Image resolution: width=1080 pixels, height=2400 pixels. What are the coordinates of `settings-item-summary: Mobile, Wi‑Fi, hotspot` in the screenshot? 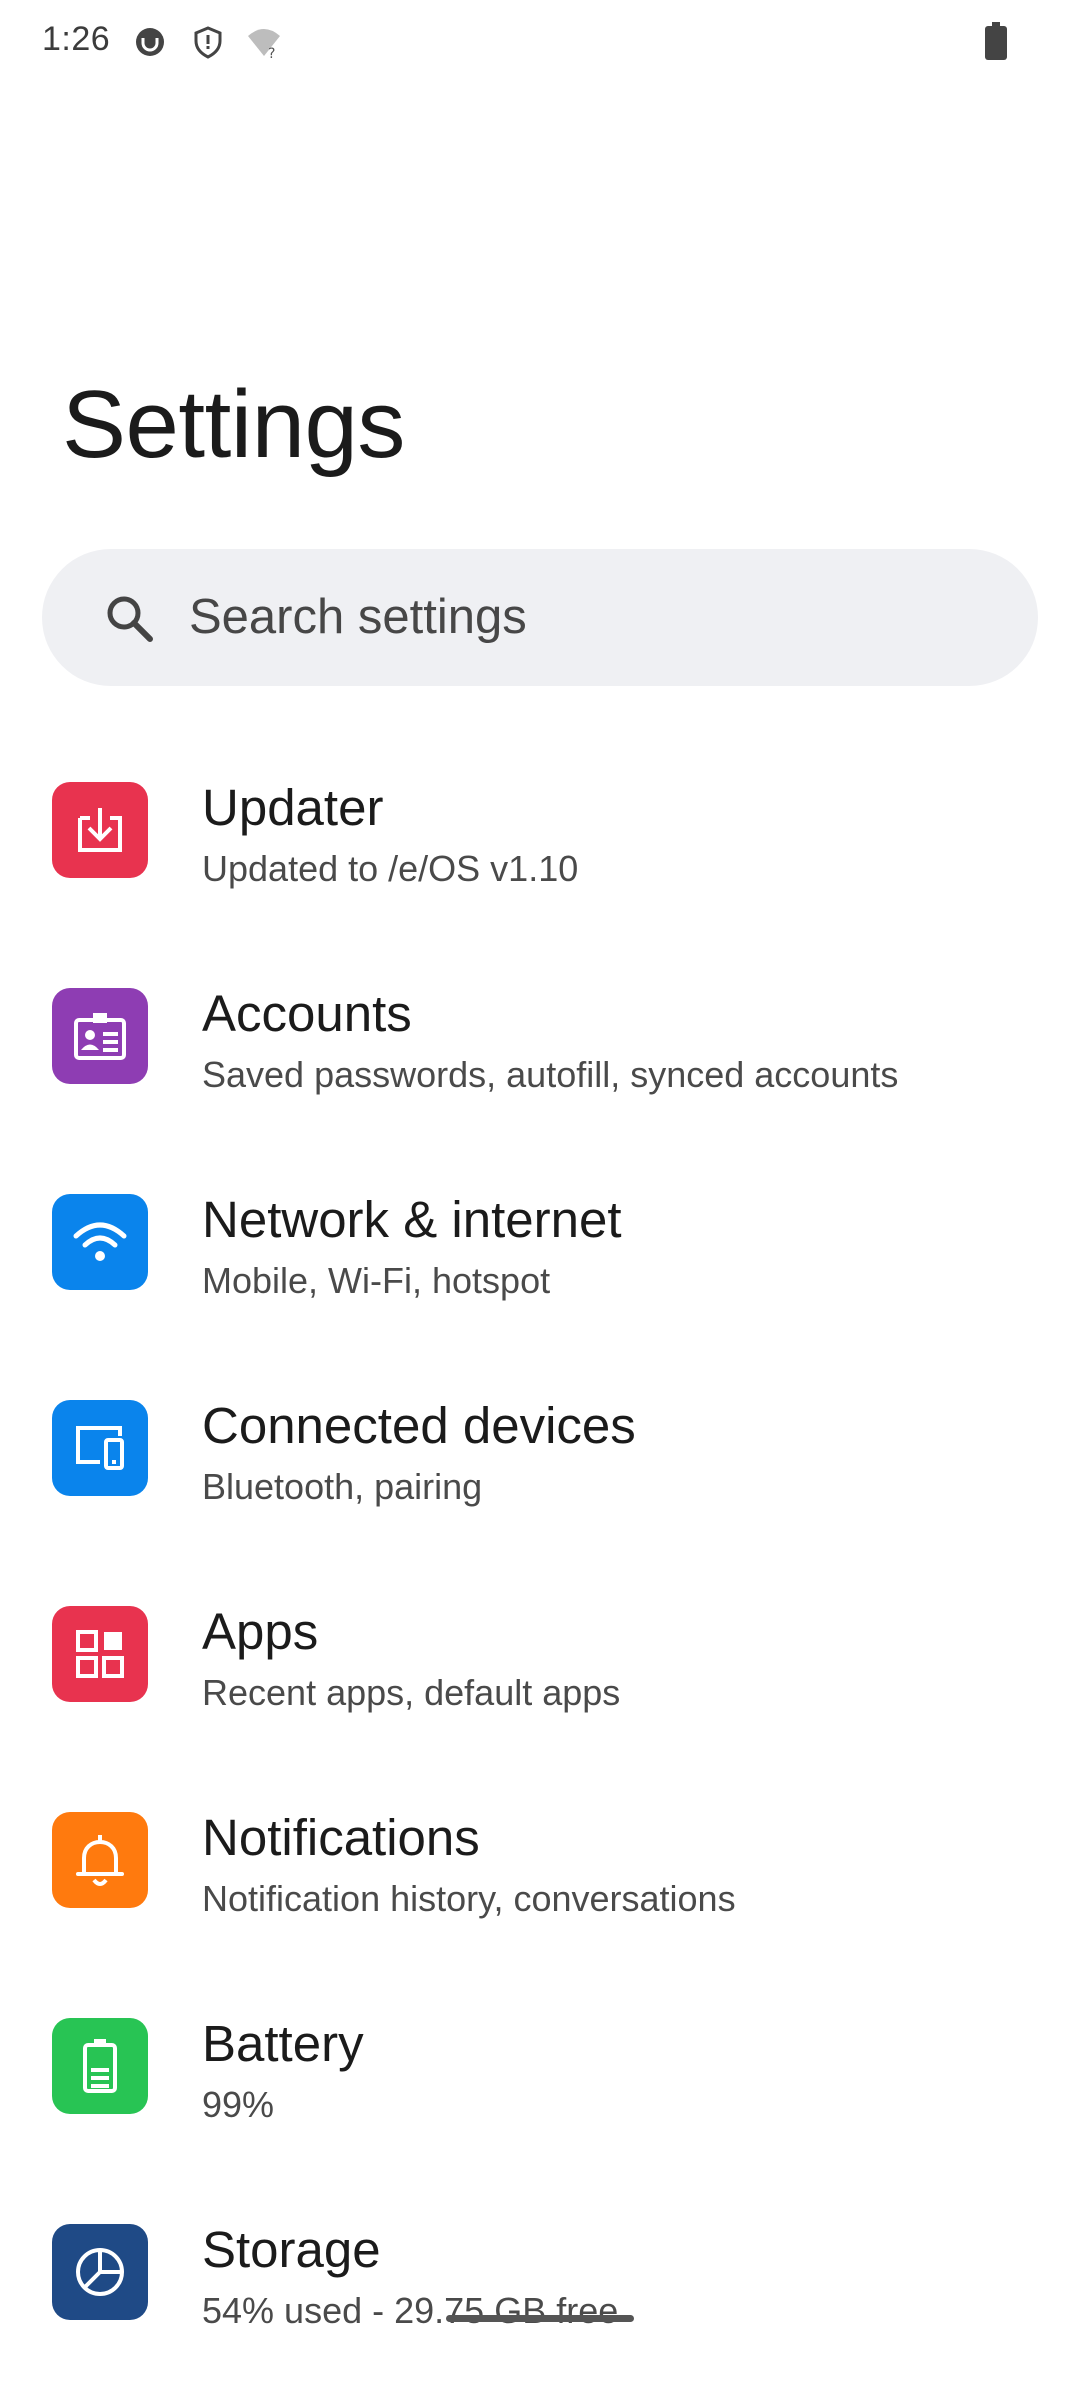 It's located at (376, 1280).